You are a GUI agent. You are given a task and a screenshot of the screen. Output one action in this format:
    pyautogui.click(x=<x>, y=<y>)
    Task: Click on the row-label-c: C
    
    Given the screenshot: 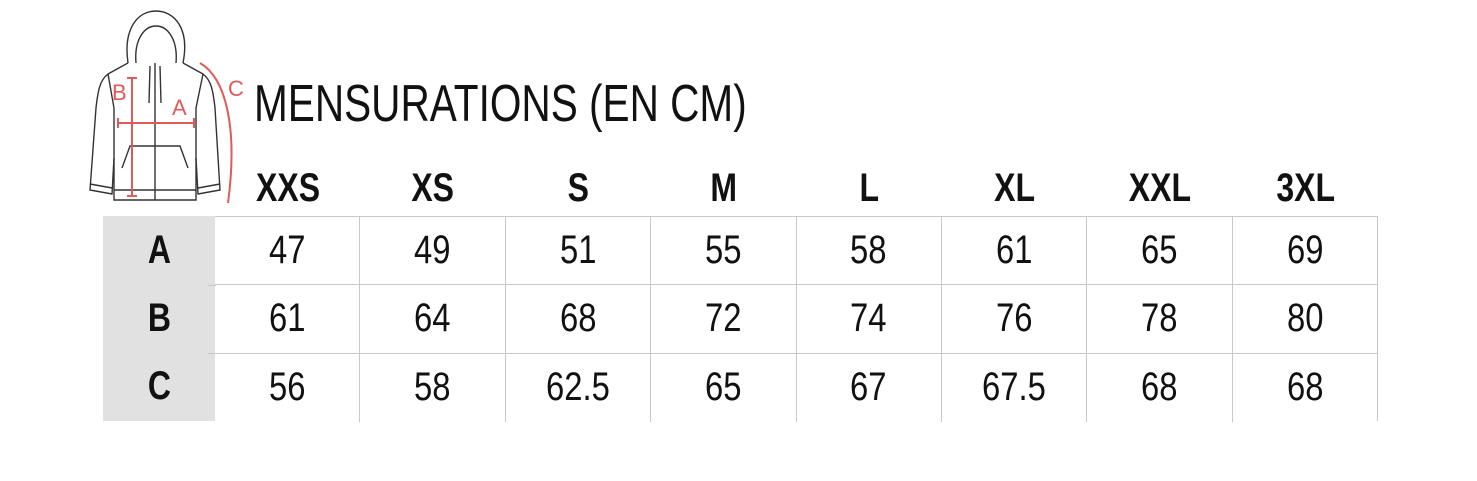 What is the action you would take?
    pyautogui.click(x=159, y=386)
    